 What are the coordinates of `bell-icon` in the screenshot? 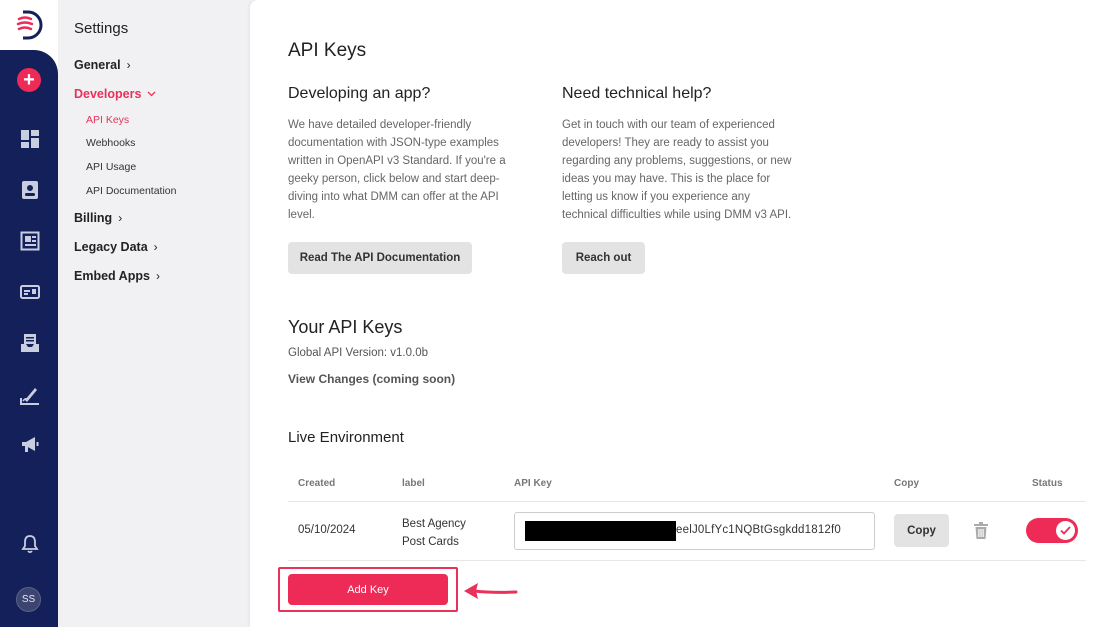 It's located at (30, 544).